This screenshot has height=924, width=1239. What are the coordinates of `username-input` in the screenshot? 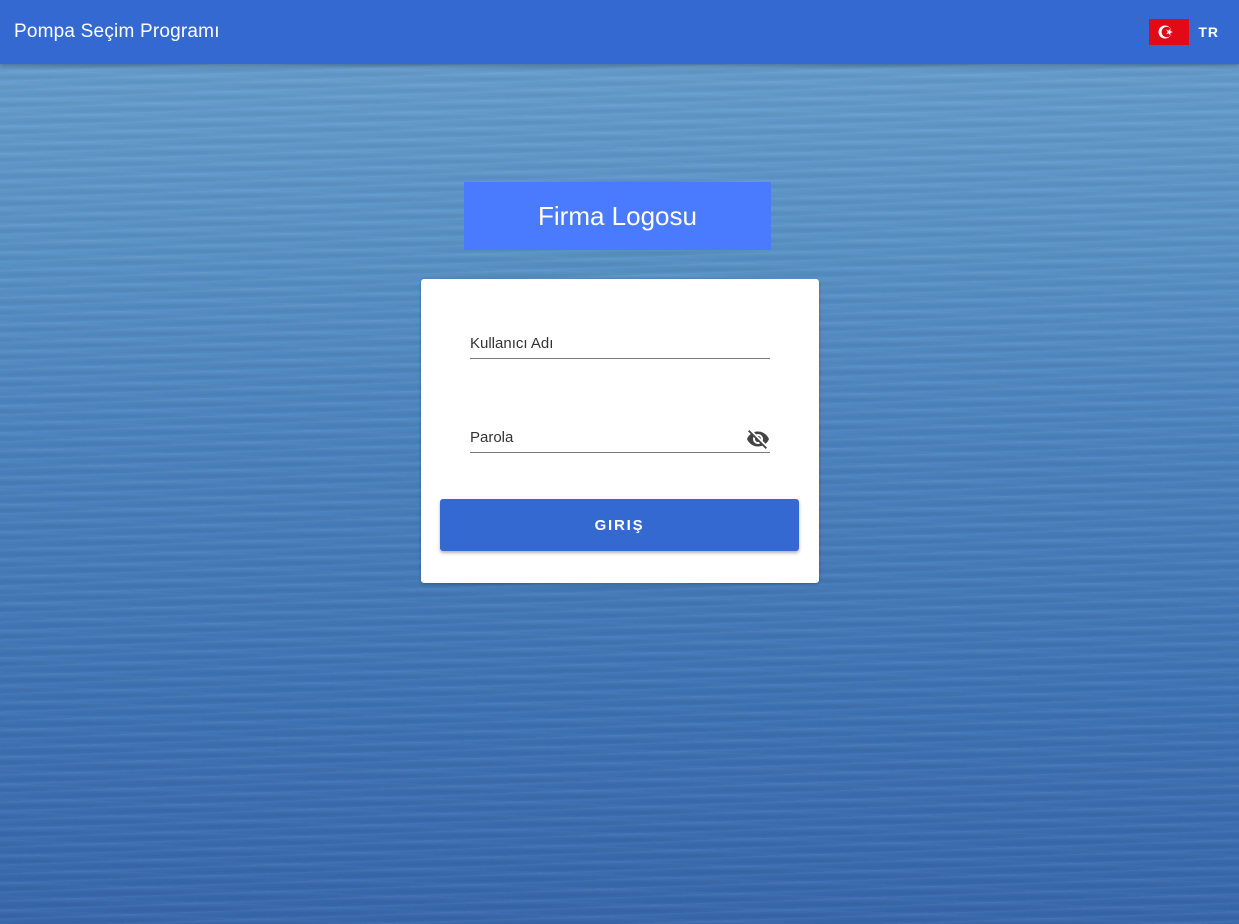 It's located at (620, 343).